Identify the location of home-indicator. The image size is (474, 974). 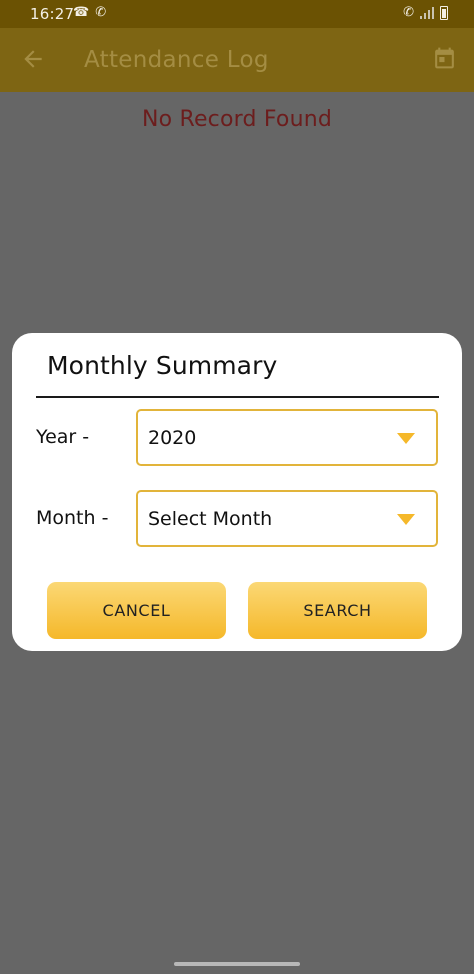
(237, 964).